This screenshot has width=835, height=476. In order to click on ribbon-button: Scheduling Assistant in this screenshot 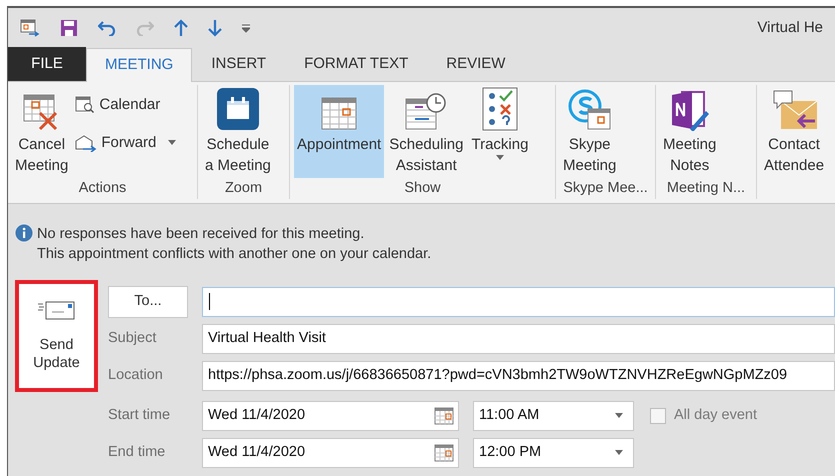, I will do `click(426, 131)`.